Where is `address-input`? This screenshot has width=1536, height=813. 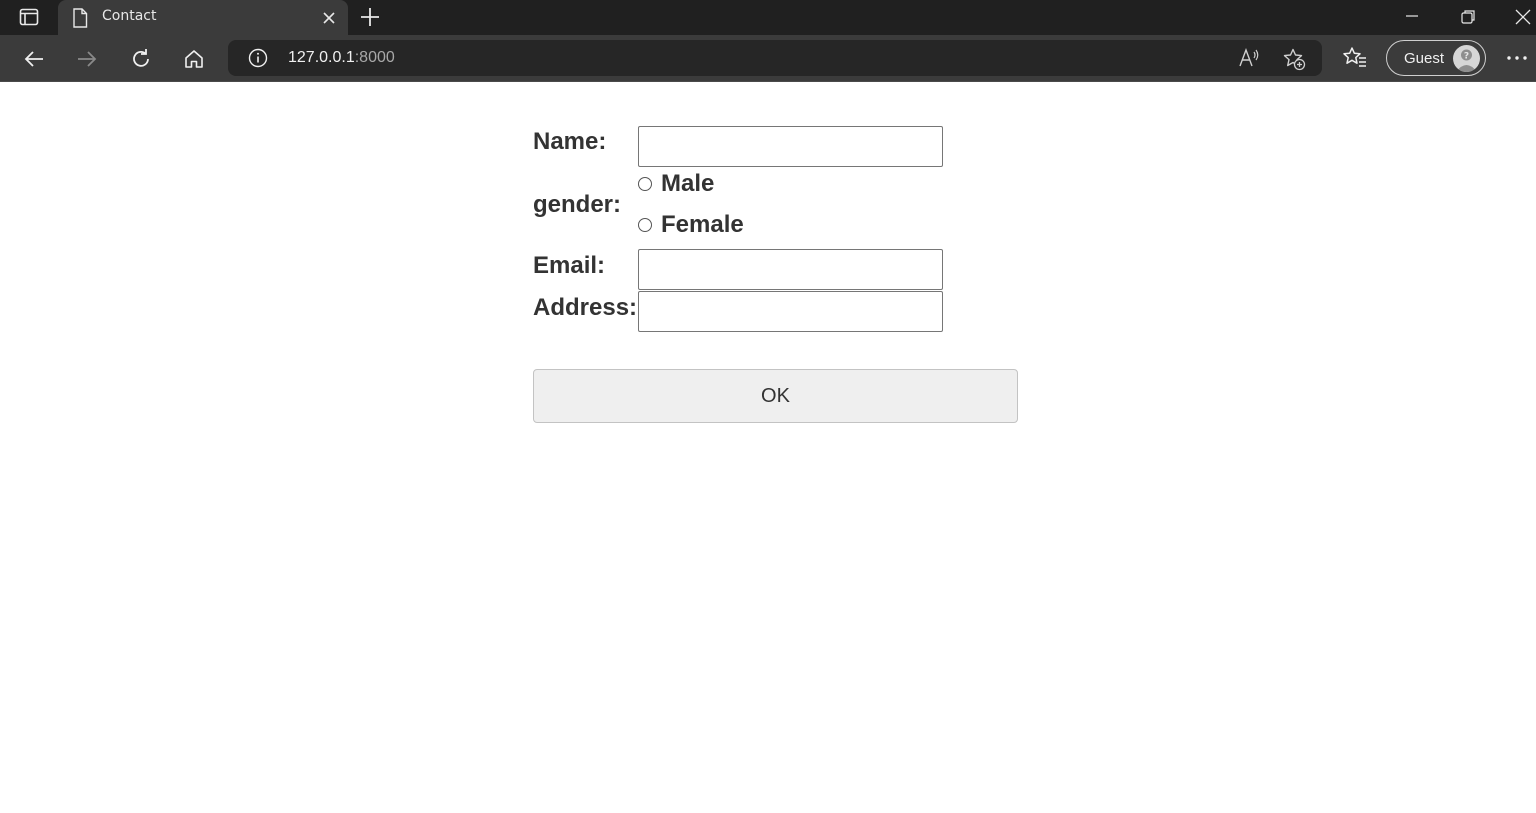
address-input is located at coordinates (790, 311).